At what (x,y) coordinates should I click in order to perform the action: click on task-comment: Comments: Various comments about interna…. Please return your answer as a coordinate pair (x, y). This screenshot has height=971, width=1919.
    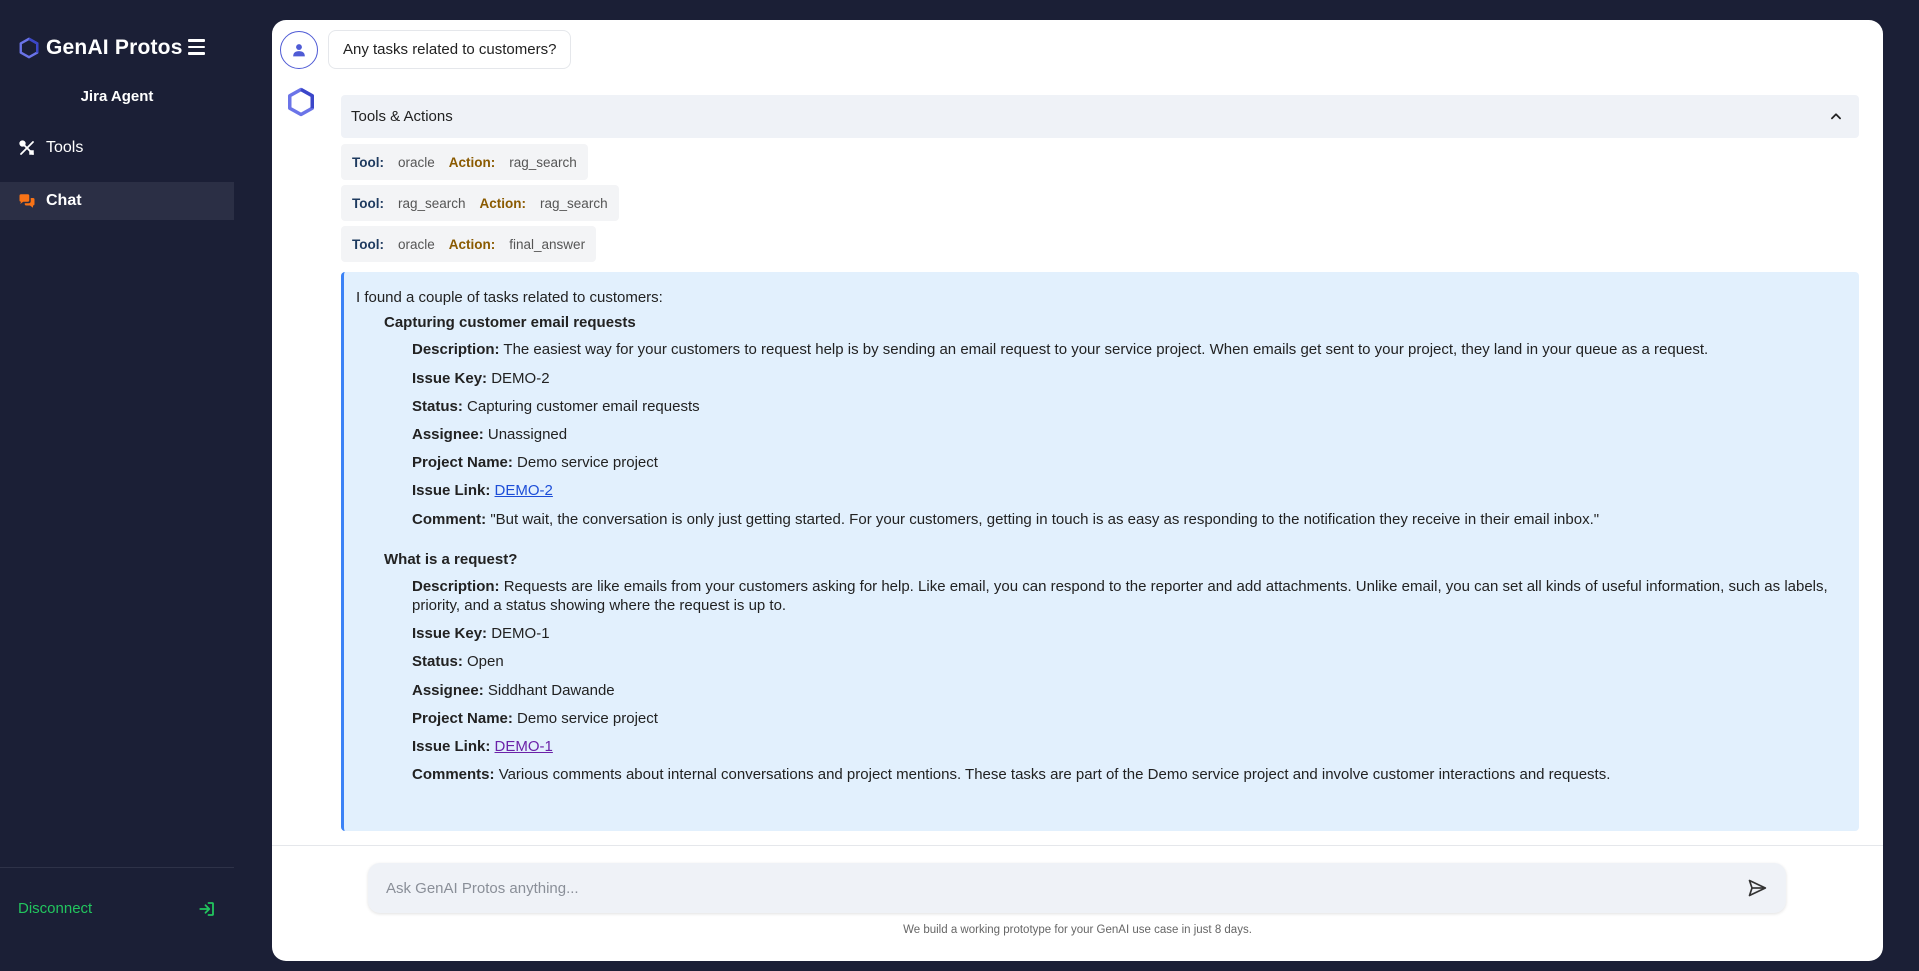
    Looking at the image, I should click on (1011, 775).